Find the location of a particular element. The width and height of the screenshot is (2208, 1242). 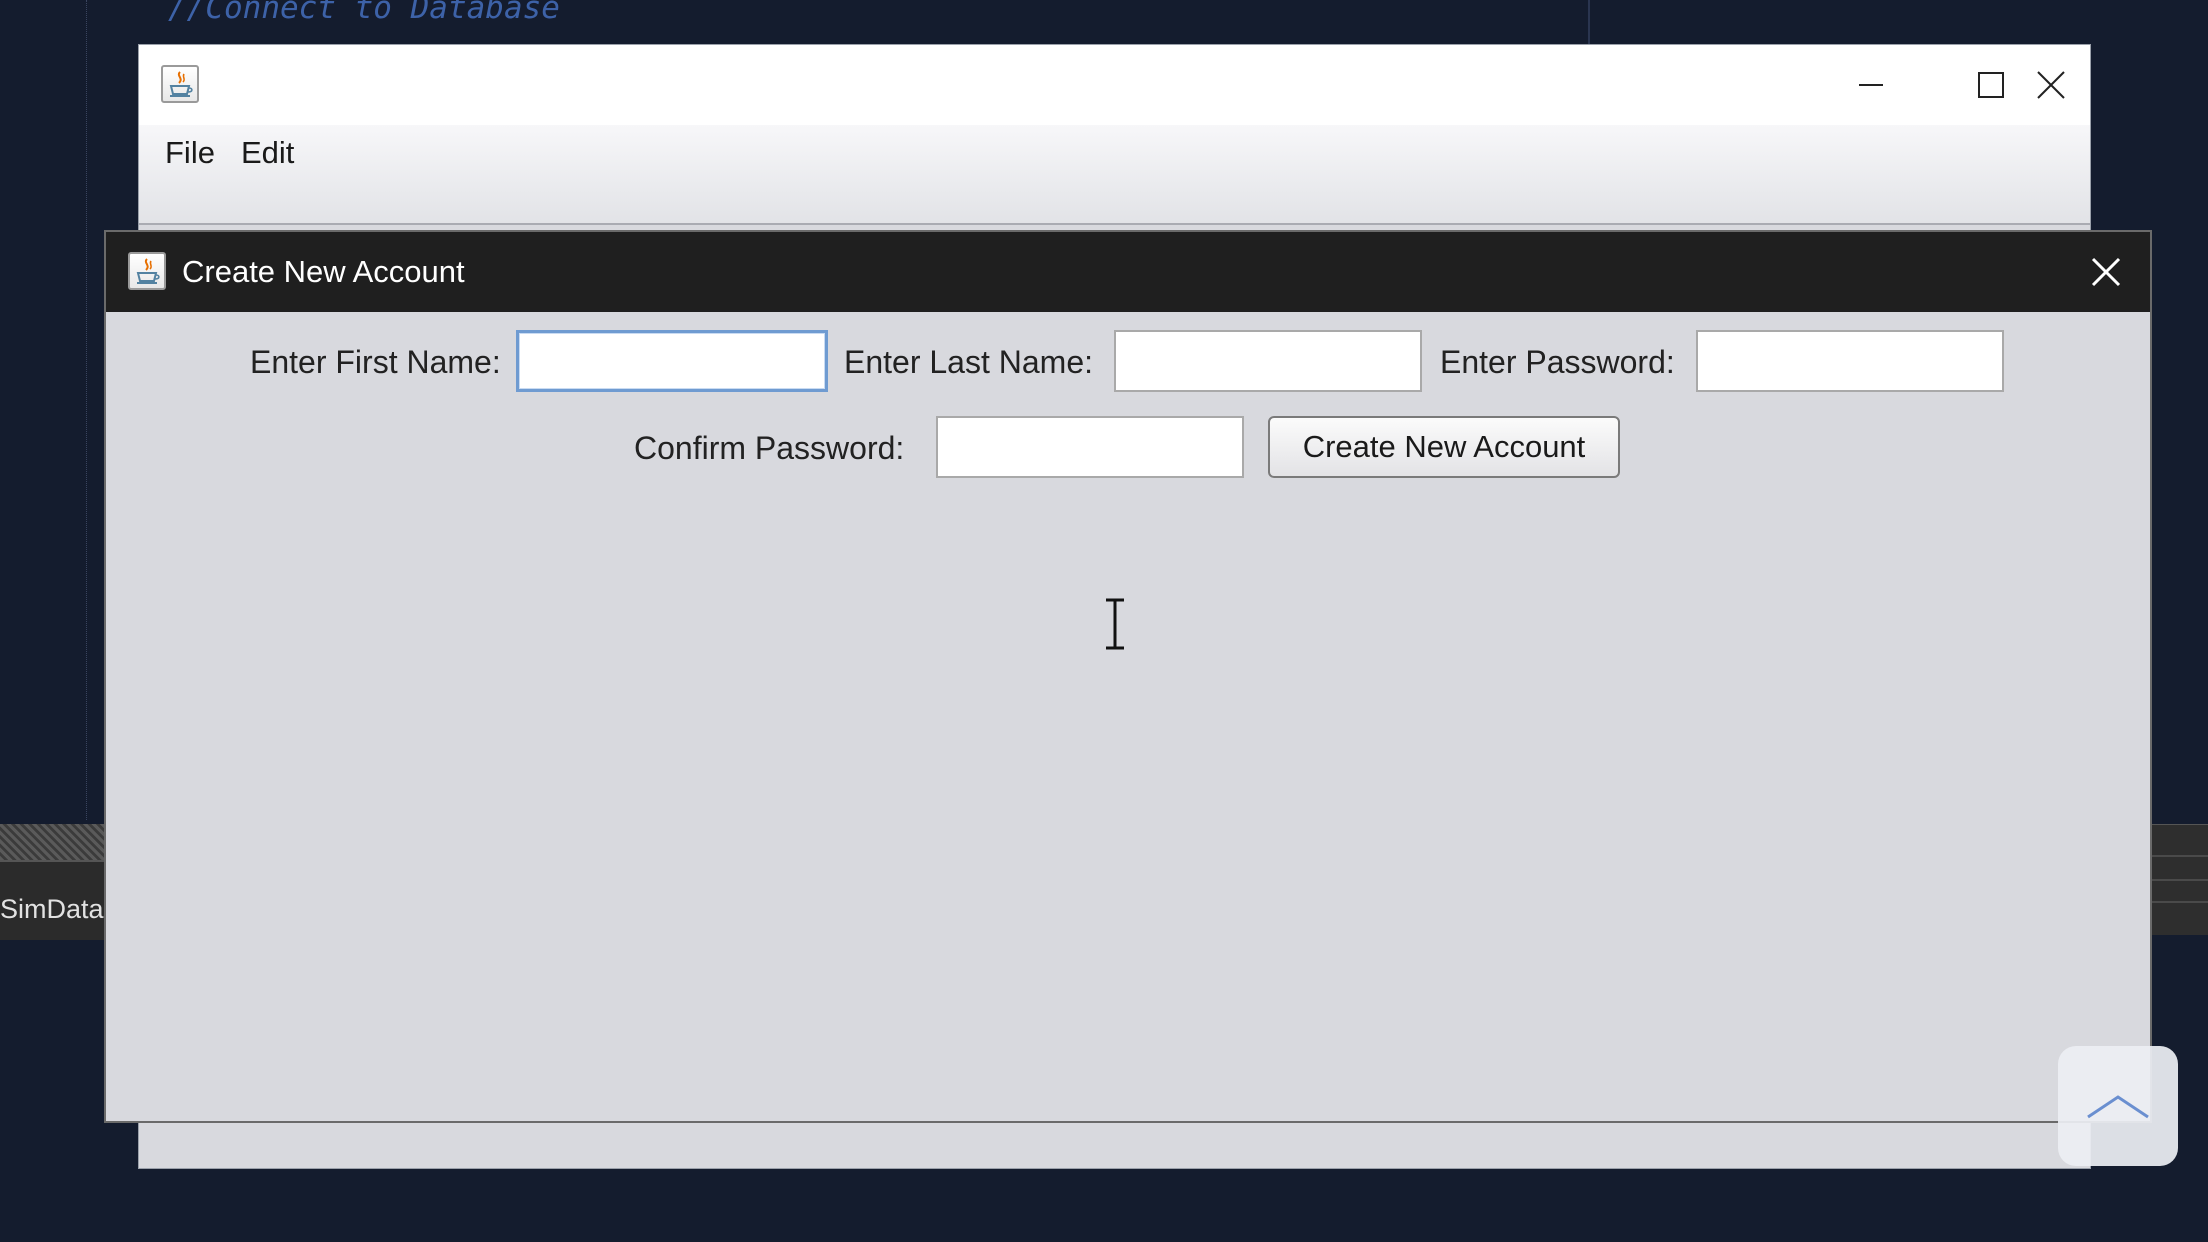

menu-bar: File Edit is located at coordinates (1114, 175).